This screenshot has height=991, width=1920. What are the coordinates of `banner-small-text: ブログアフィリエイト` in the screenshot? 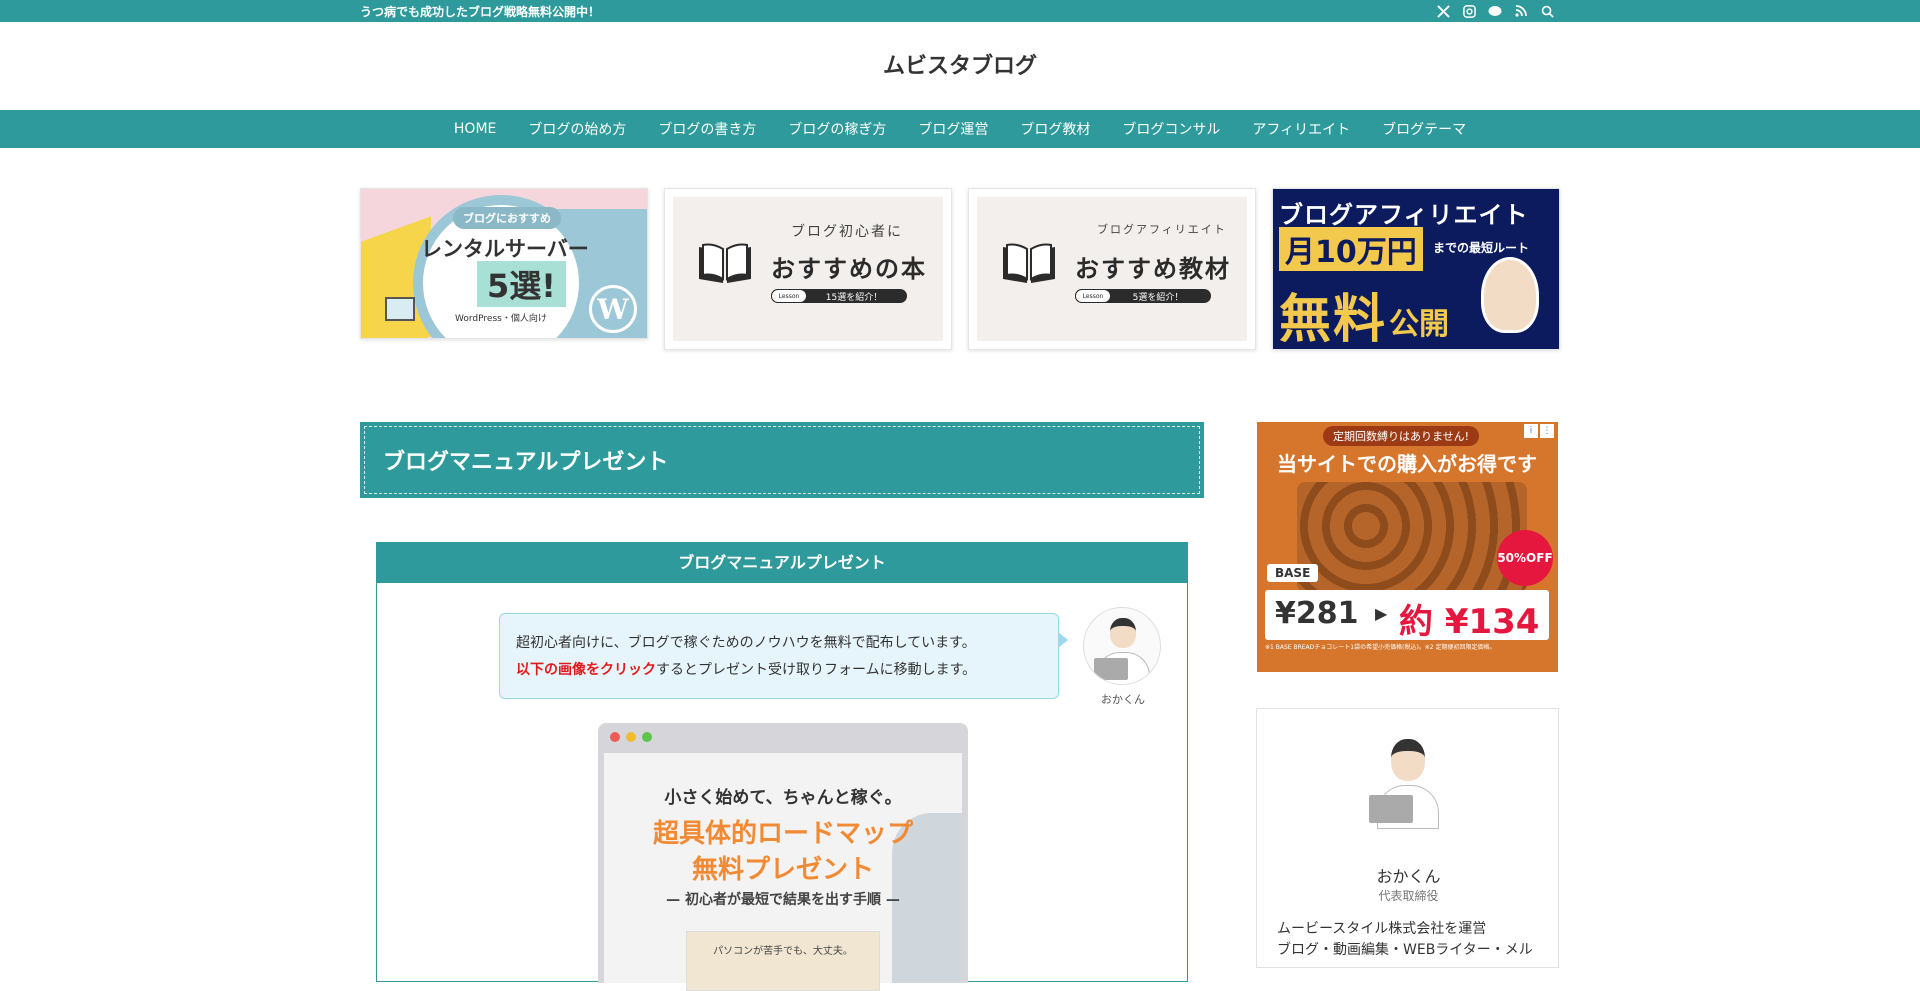 It's located at (1162, 229).